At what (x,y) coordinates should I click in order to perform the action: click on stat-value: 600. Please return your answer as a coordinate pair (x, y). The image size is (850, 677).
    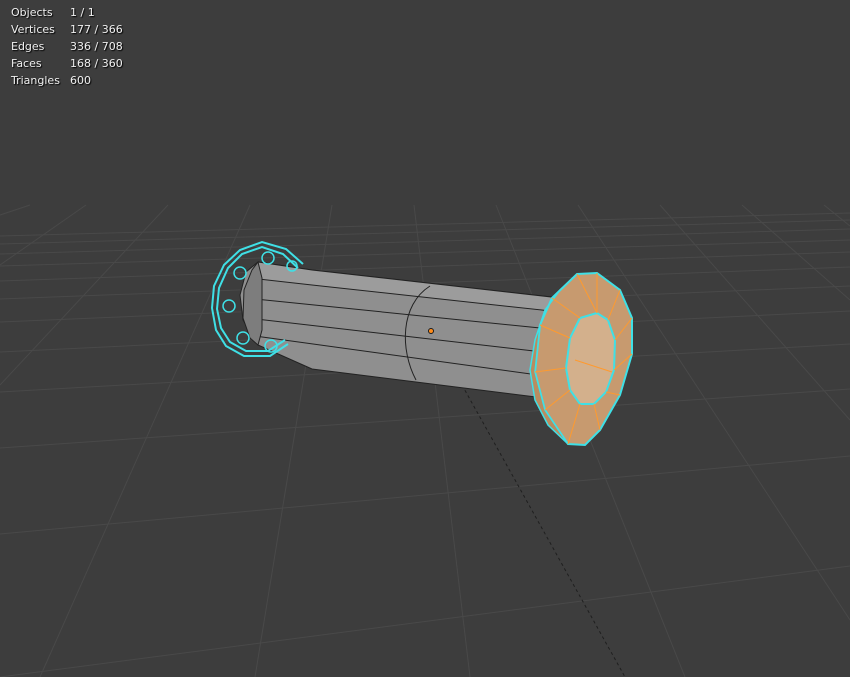
    Looking at the image, I should click on (80, 80).